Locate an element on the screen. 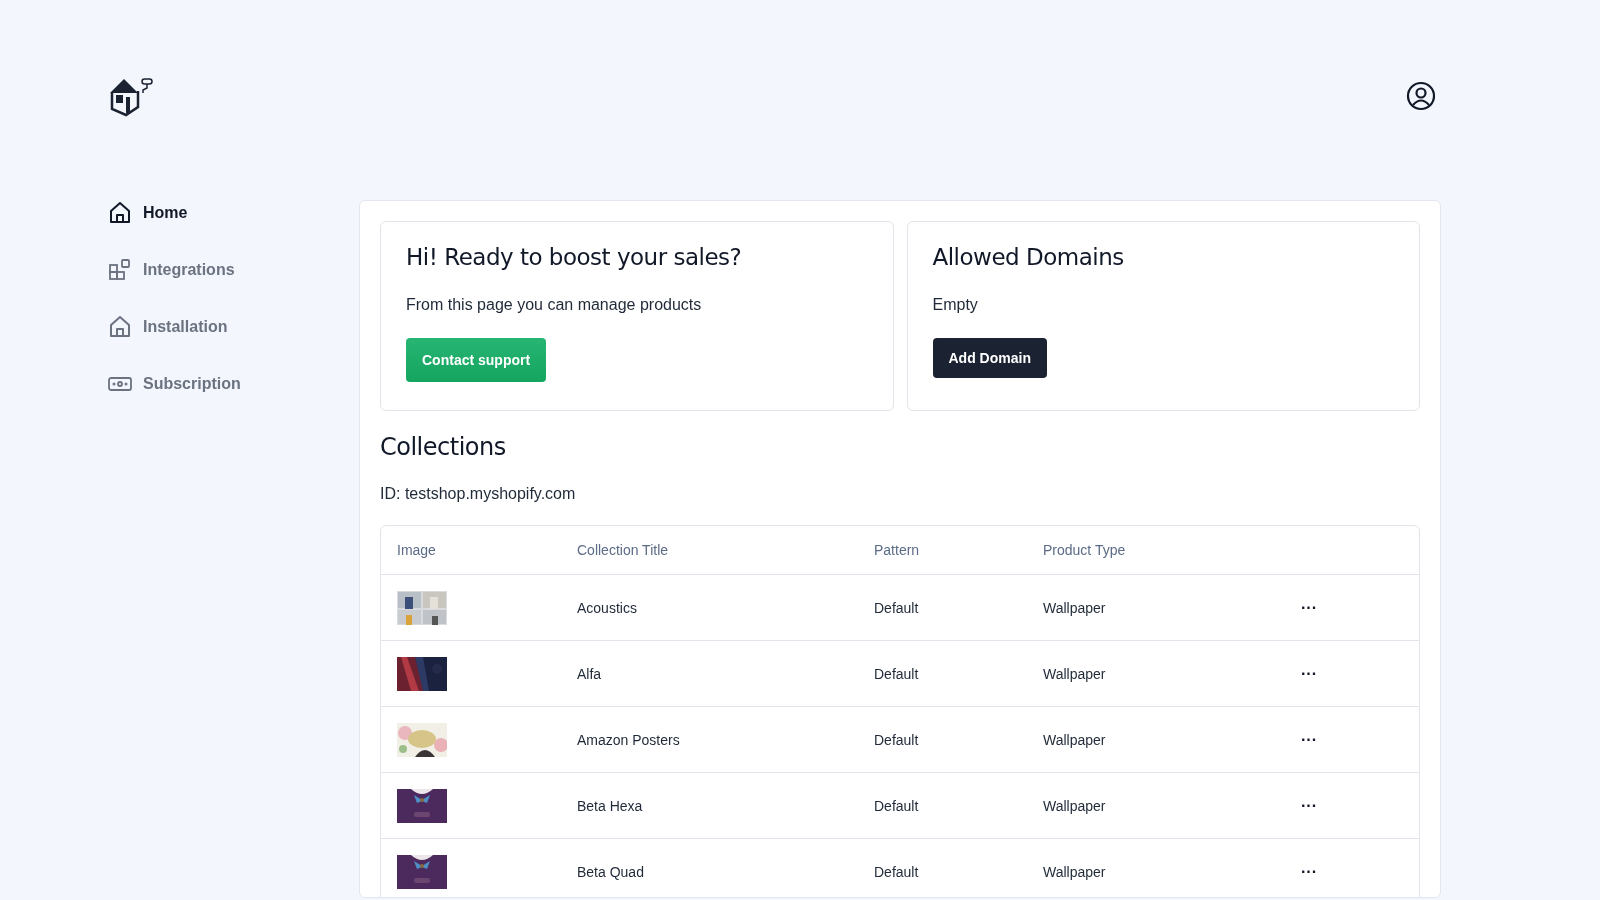 The image size is (1600, 900). table-cell: Acoustics is located at coordinates (607, 607).